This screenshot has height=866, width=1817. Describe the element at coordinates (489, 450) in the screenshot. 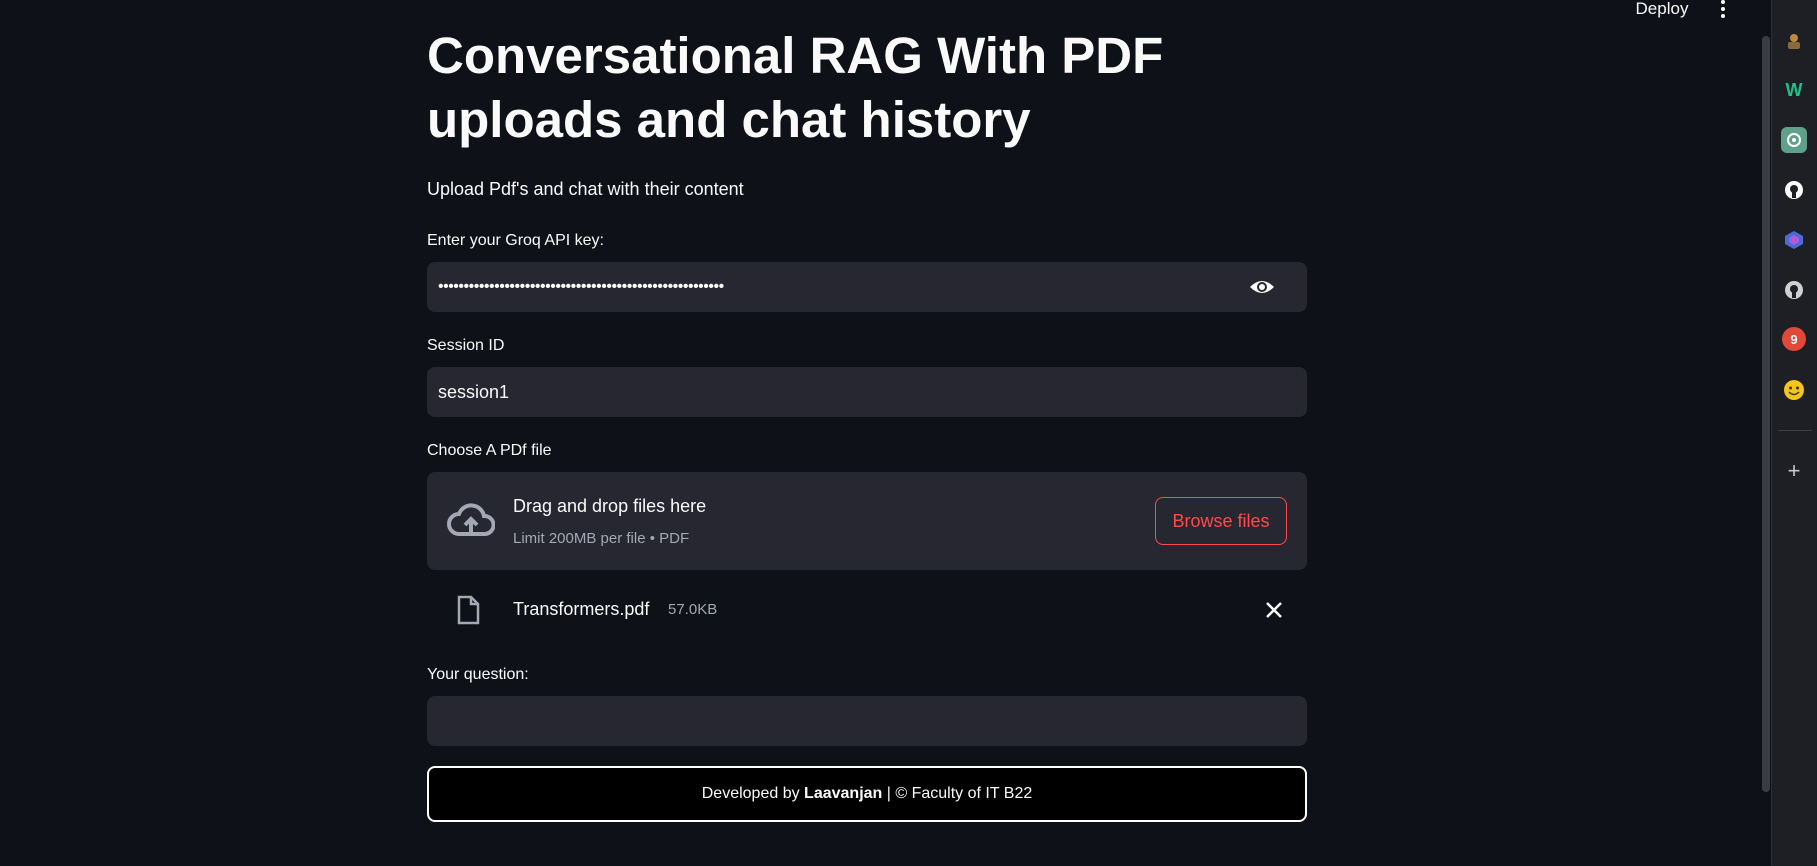

I see `file-uploader-label: Choose A PDf file` at that location.